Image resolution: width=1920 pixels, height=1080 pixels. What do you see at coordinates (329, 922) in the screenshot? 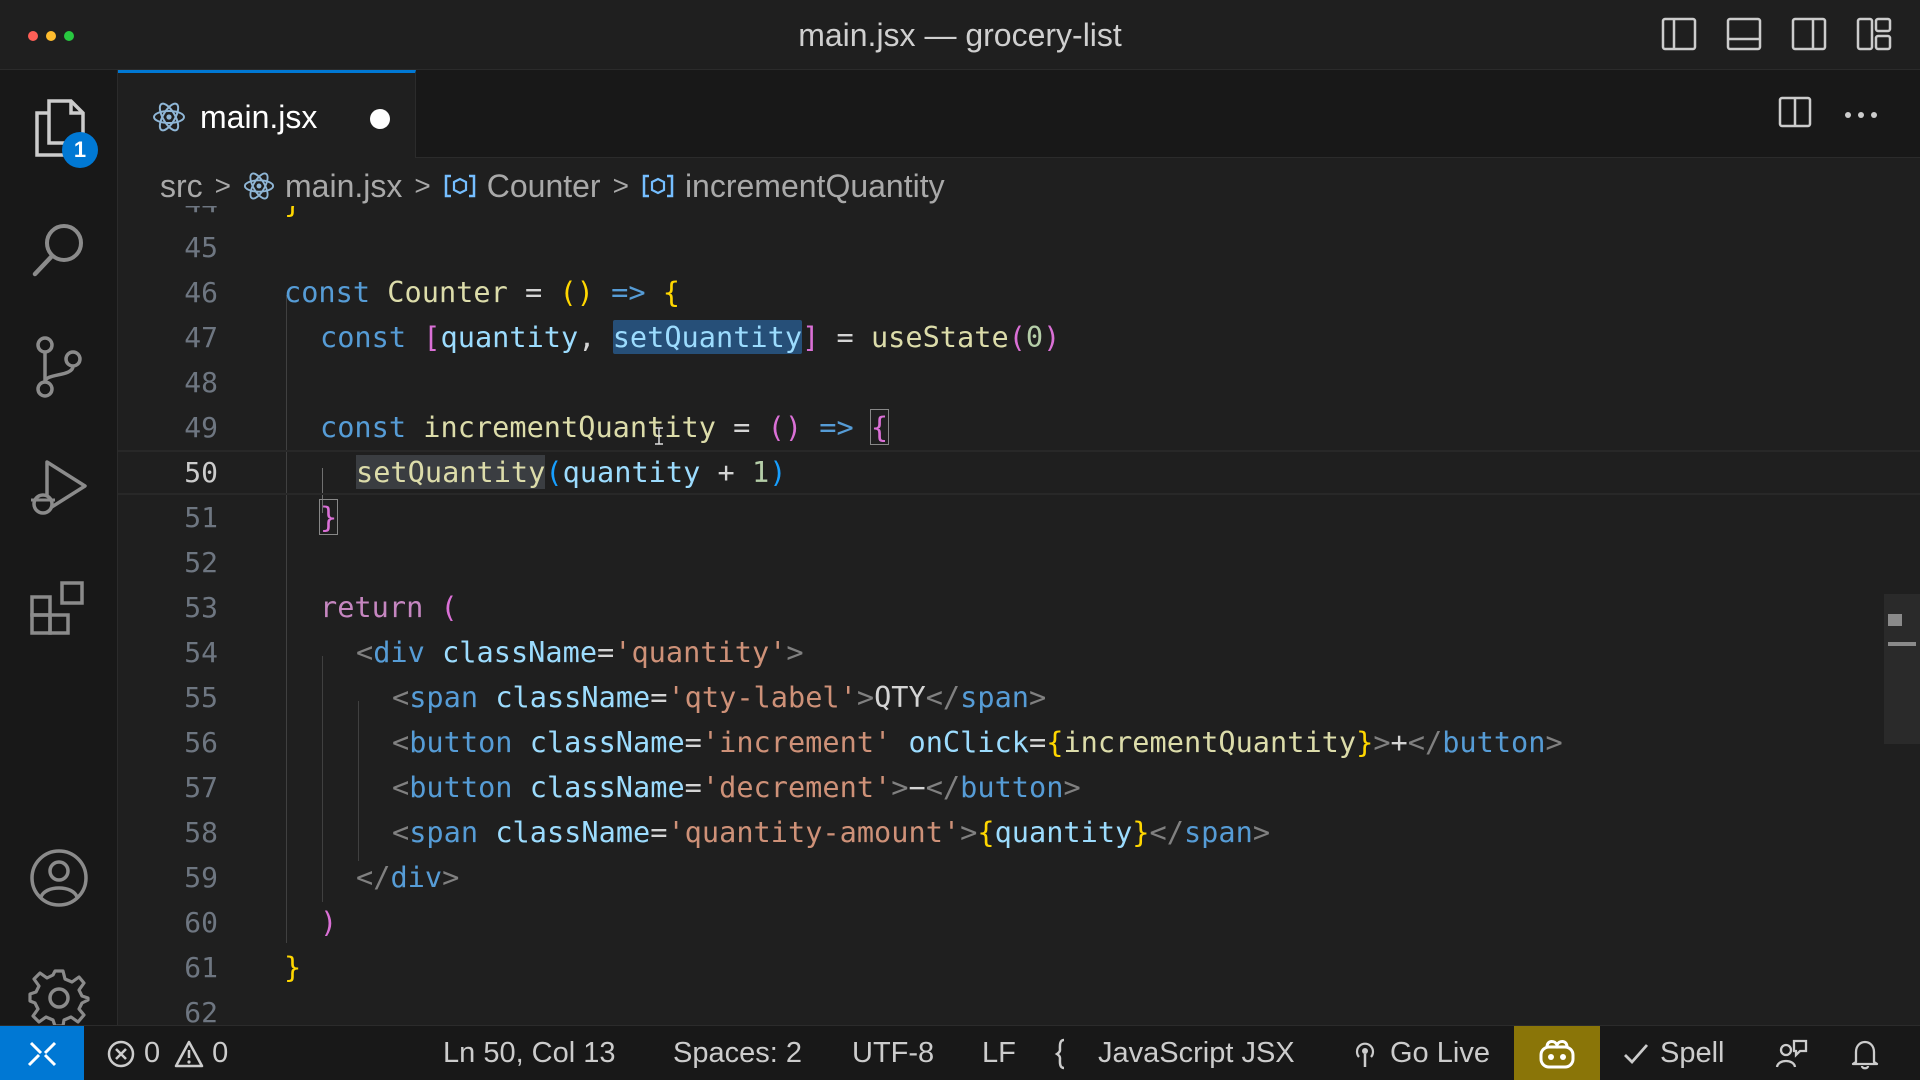
I see `code-text: )` at bounding box center [329, 922].